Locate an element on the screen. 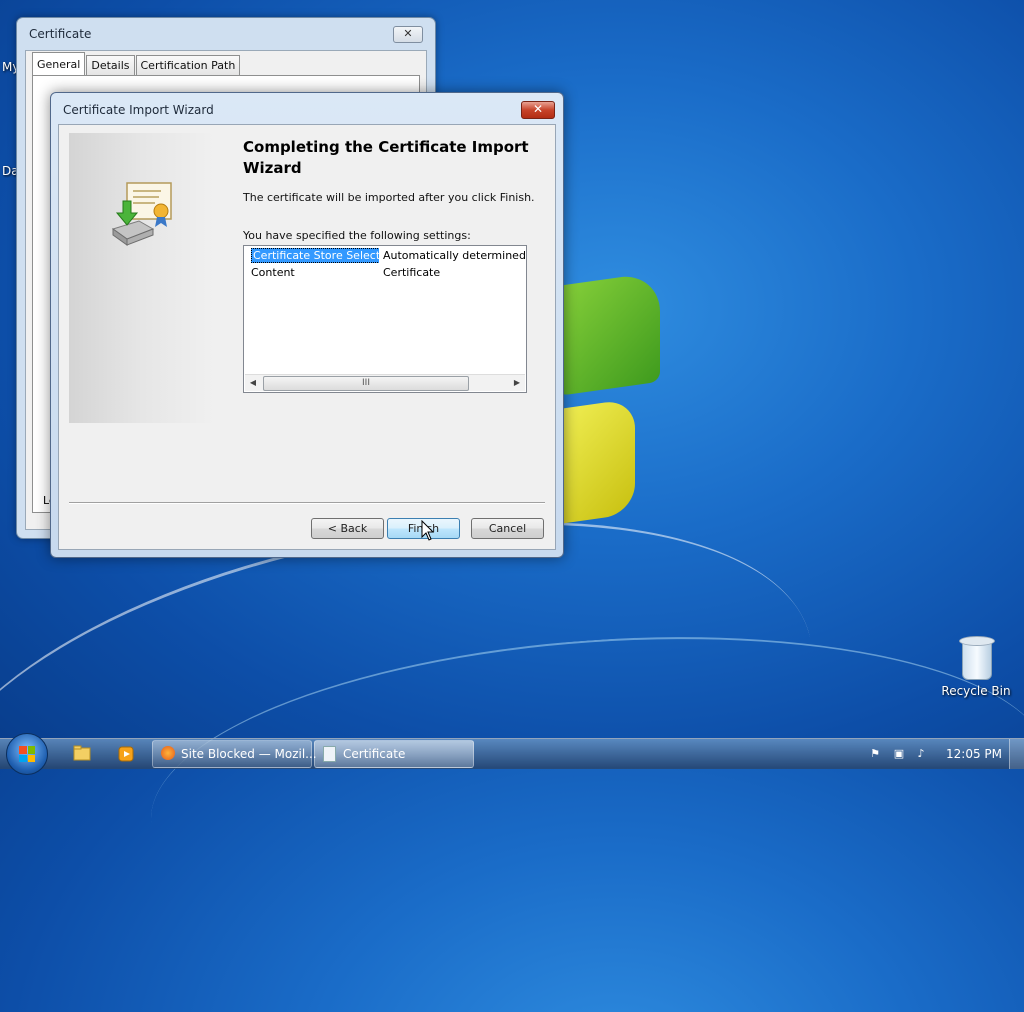 The image size is (1024, 1012). firefox-icon is located at coordinates (168, 753).